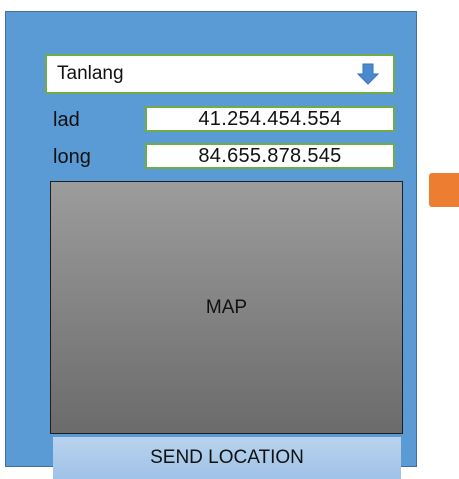  I want to click on map-label: MAP, so click(226, 307).